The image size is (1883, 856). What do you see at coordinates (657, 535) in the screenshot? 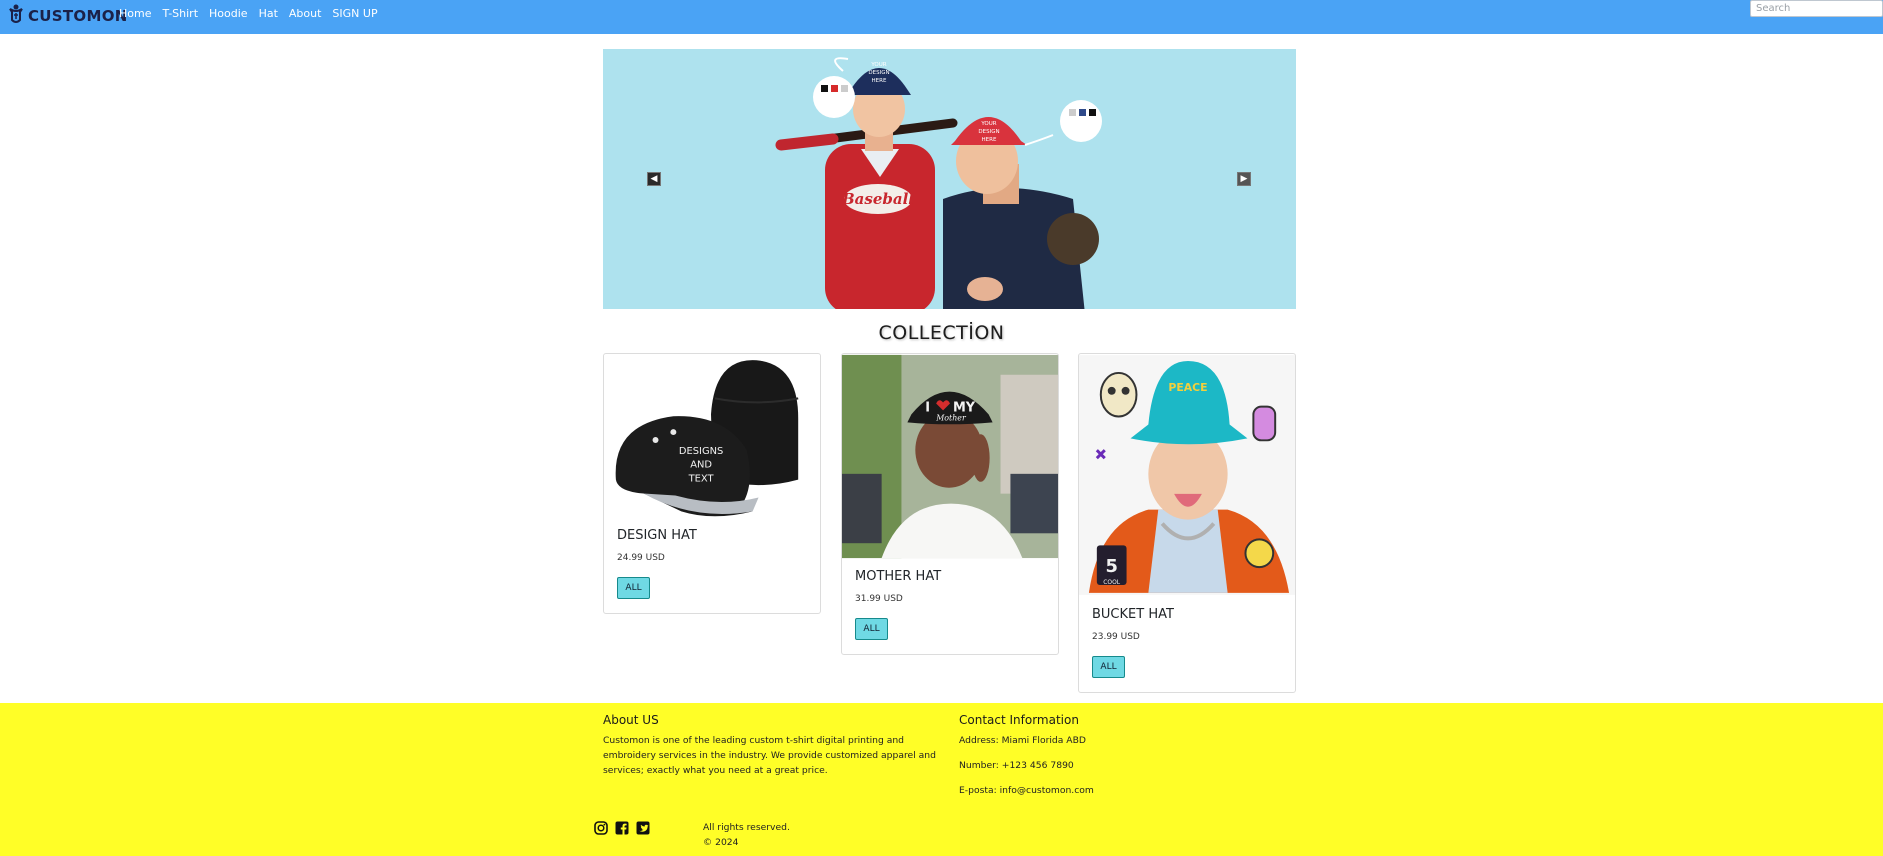
I see `product-title: DESIGN HAT` at bounding box center [657, 535].